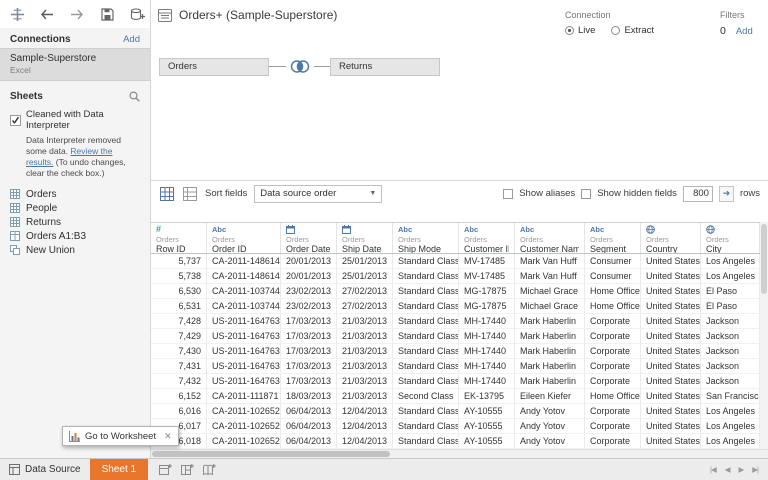 The image size is (768, 480). I want to click on table-cell: MG-17875, so click(487, 306).